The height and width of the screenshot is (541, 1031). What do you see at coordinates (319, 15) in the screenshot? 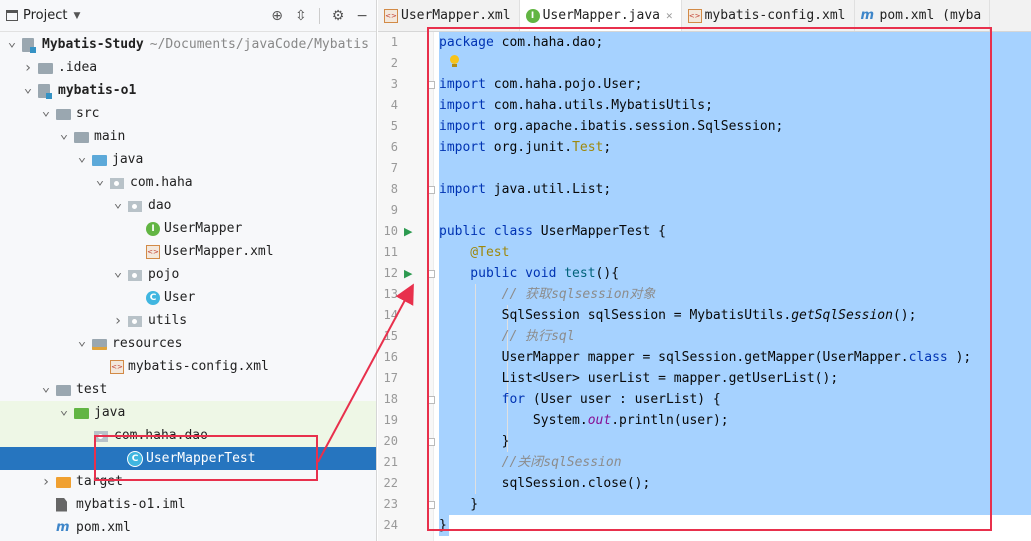
I see `toolbar-separator` at bounding box center [319, 15].